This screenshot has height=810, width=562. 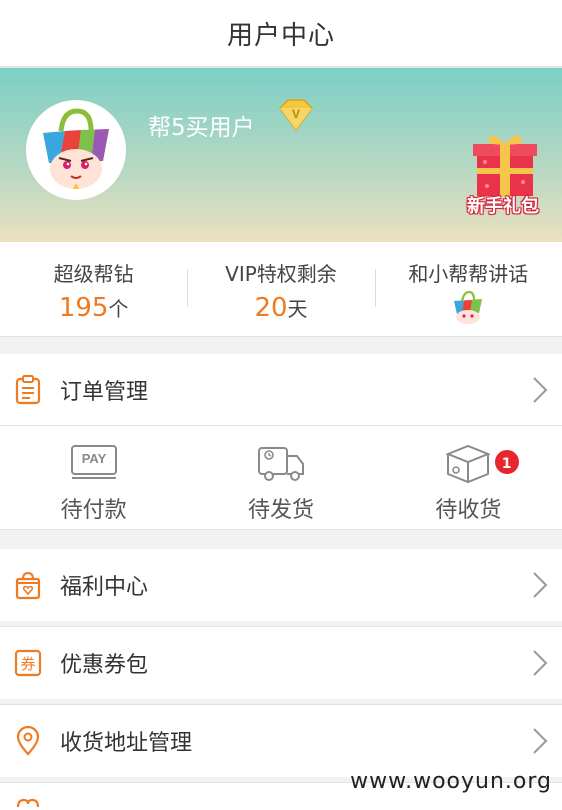 What do you see at coordinates (281, 585) in the screenshot?
I see `welfare-center-row: 福利中心` at bounding box center [281, 585].